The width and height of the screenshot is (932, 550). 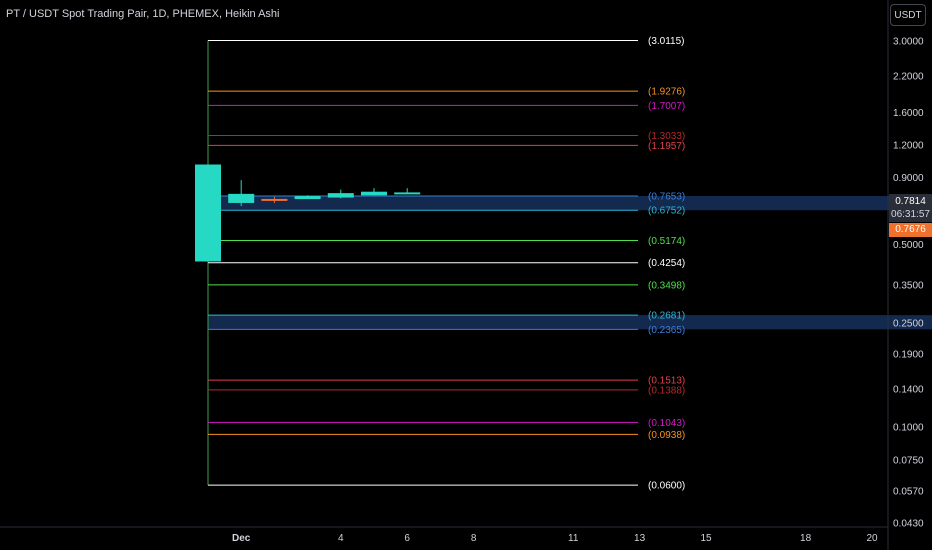 I want to click on time-axis: Dec 4 6 8 11 13 15 18 20, so click(x=444, y=535).